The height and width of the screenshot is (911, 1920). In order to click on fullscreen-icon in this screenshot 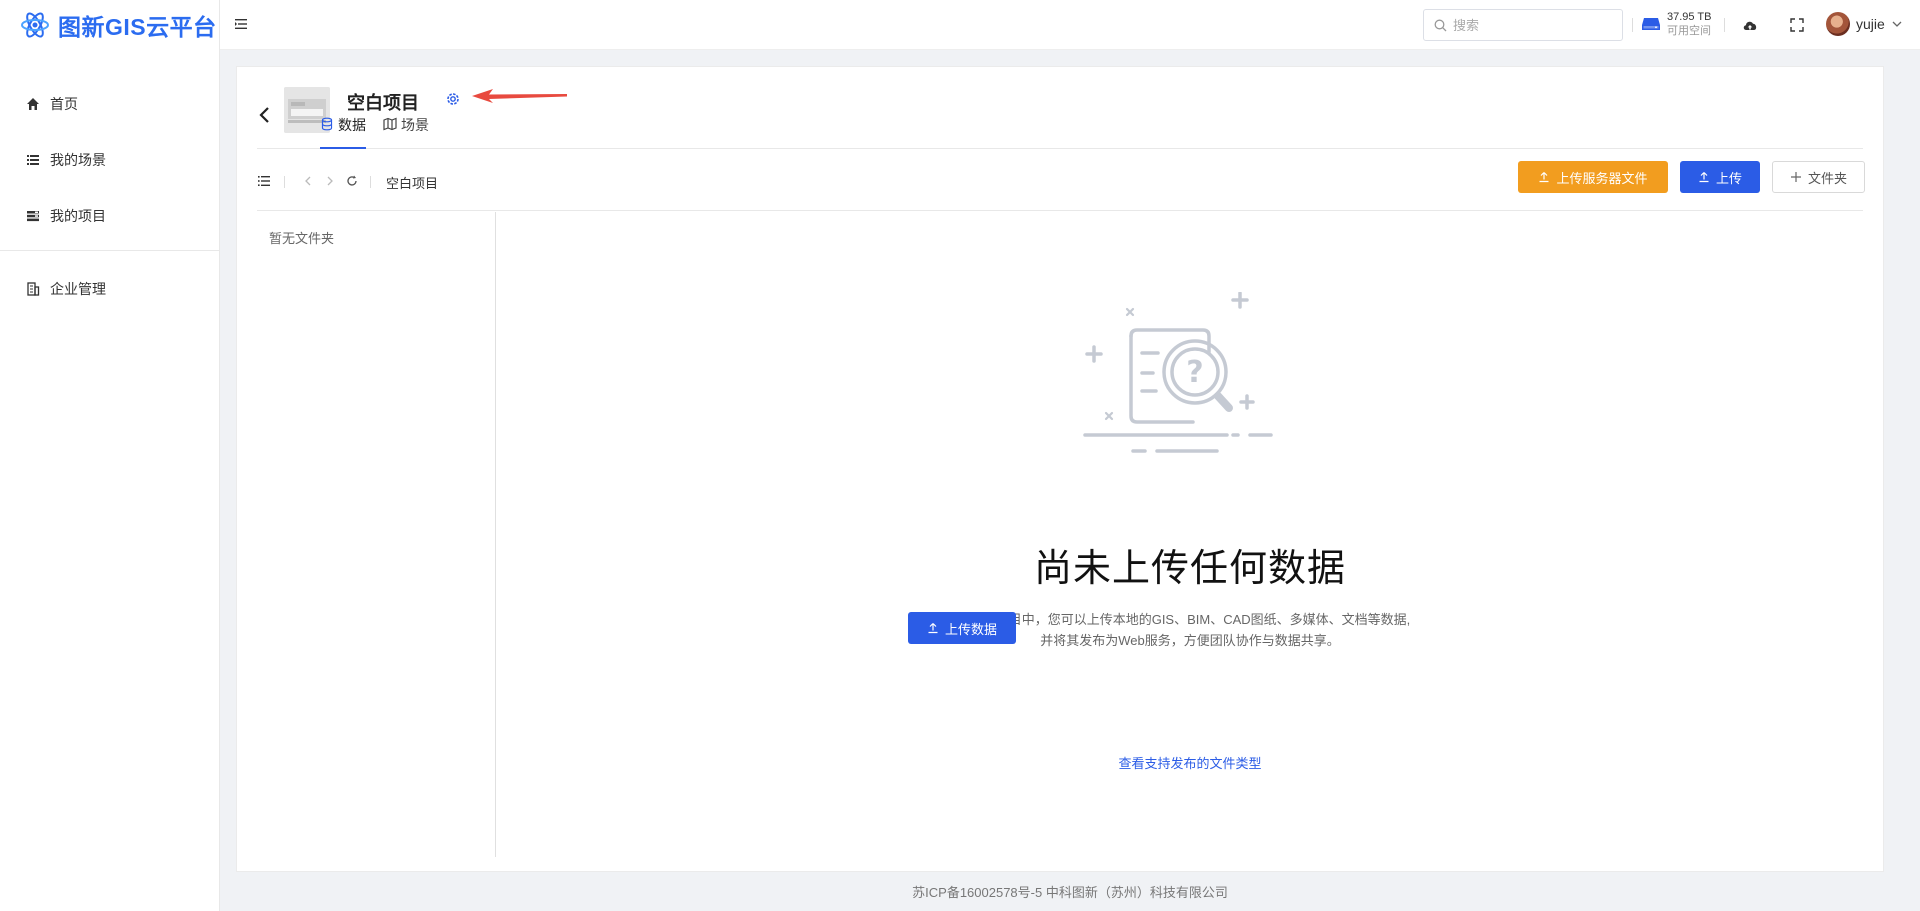, I will do `click(1797, 25)`.